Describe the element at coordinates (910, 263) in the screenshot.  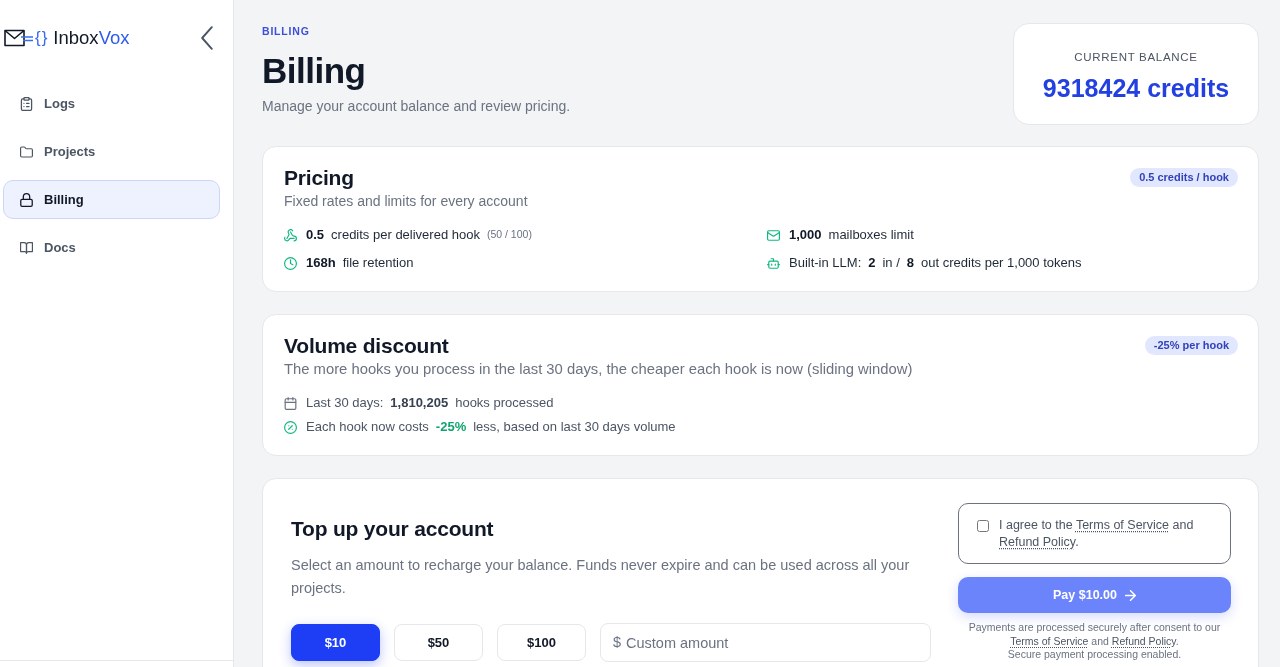
I see `stat-value: 8` at that location.